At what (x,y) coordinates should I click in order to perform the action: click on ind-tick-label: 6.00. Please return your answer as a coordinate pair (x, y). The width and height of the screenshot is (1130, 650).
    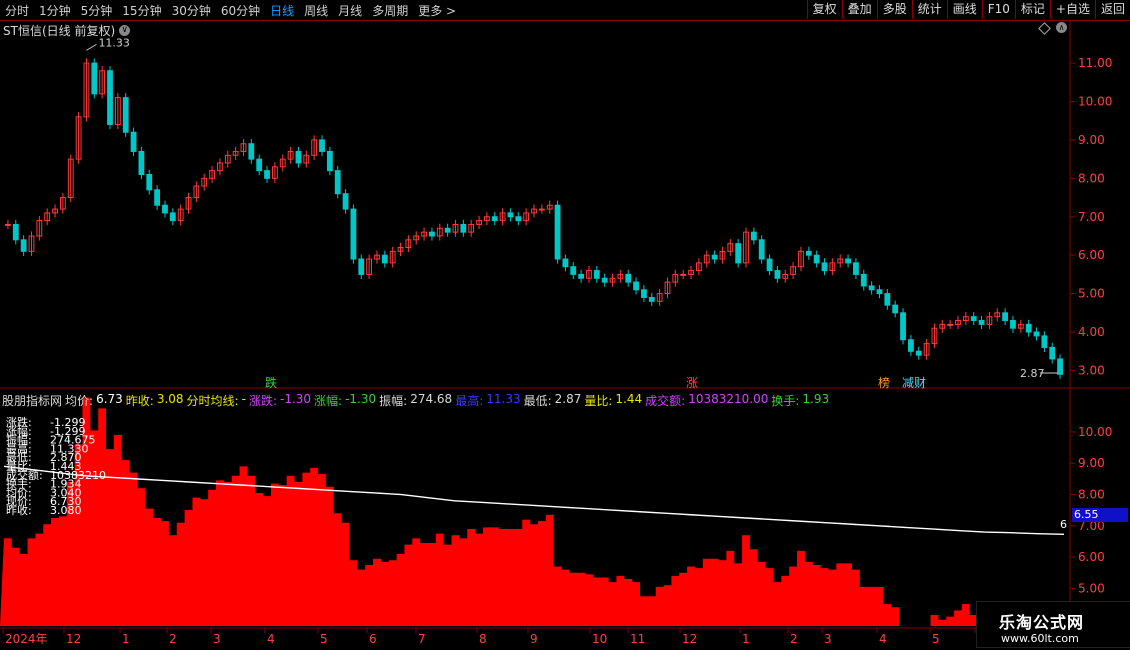
    Looking at the image, I should click on (1091, 557).